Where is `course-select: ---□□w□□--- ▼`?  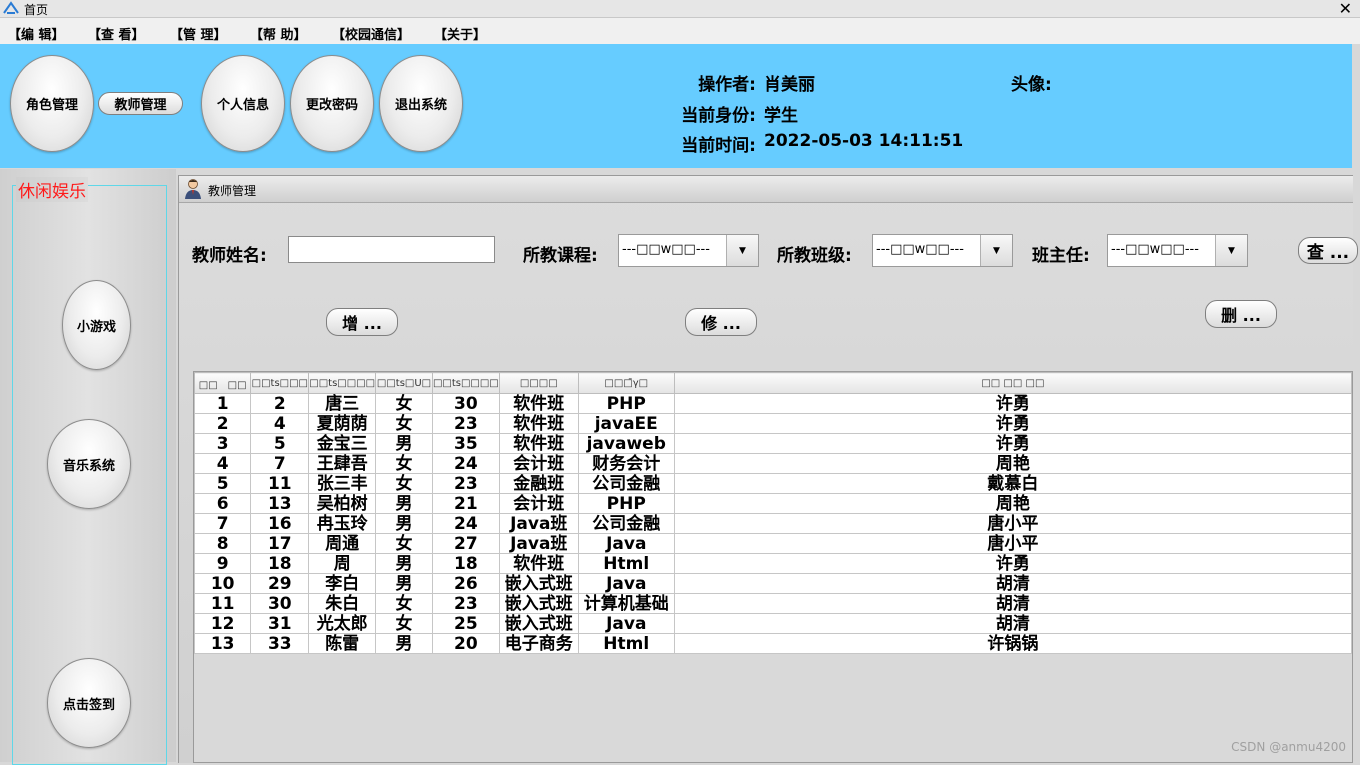 course-select: ---□□w□□--- ▼ is located at coordinates (688, 250).